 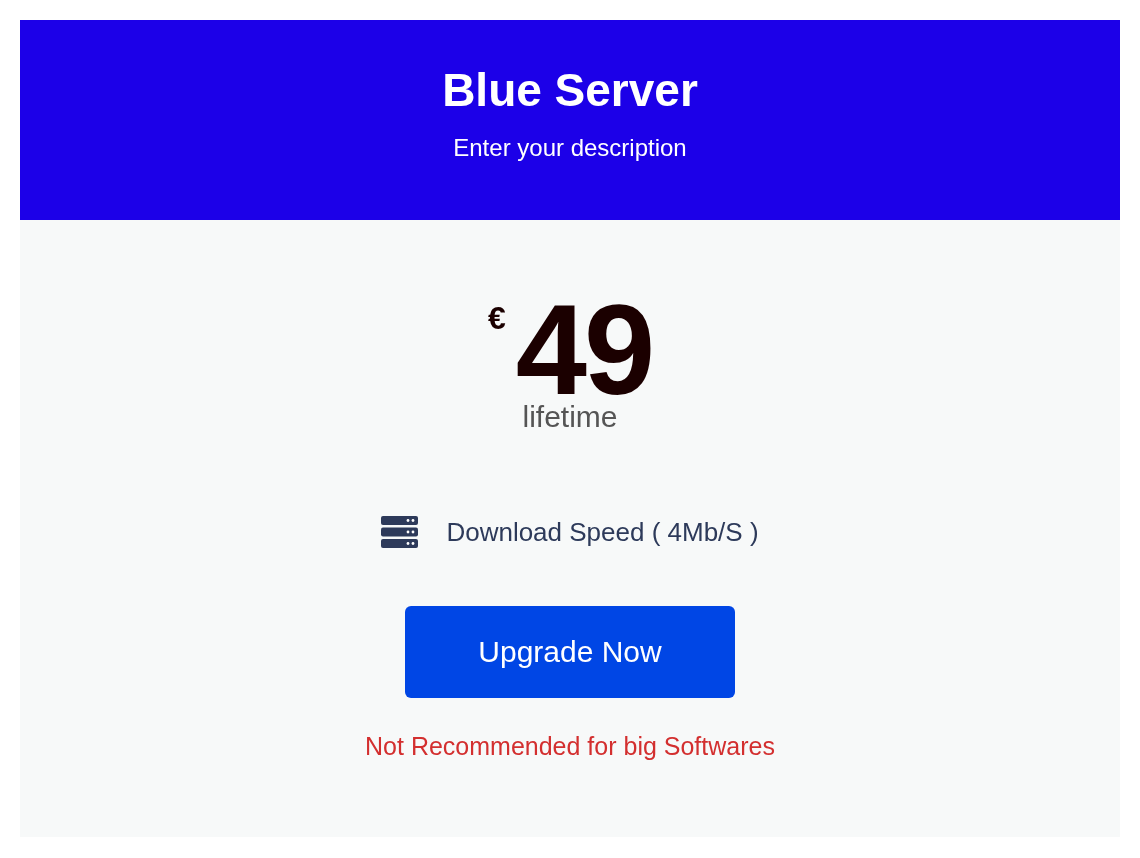 What do you see at coordinates (400, 532) in the screenshot?
I see `server-icon` at bounding box center [400, 532].